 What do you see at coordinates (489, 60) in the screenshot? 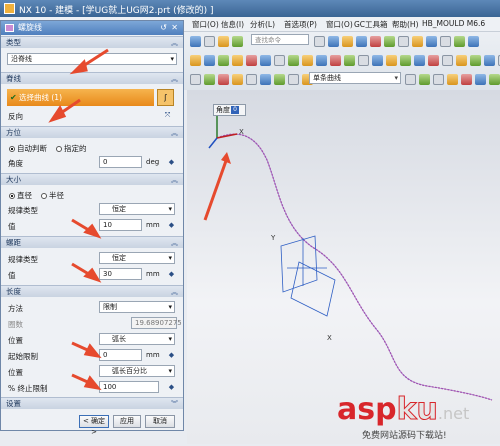
I see `datum-icon` at bounding box center [489, 60].